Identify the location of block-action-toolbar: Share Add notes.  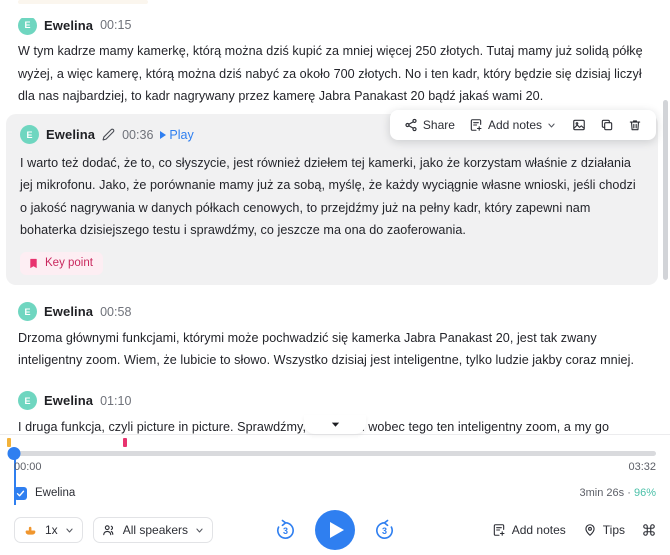
(522, 125).